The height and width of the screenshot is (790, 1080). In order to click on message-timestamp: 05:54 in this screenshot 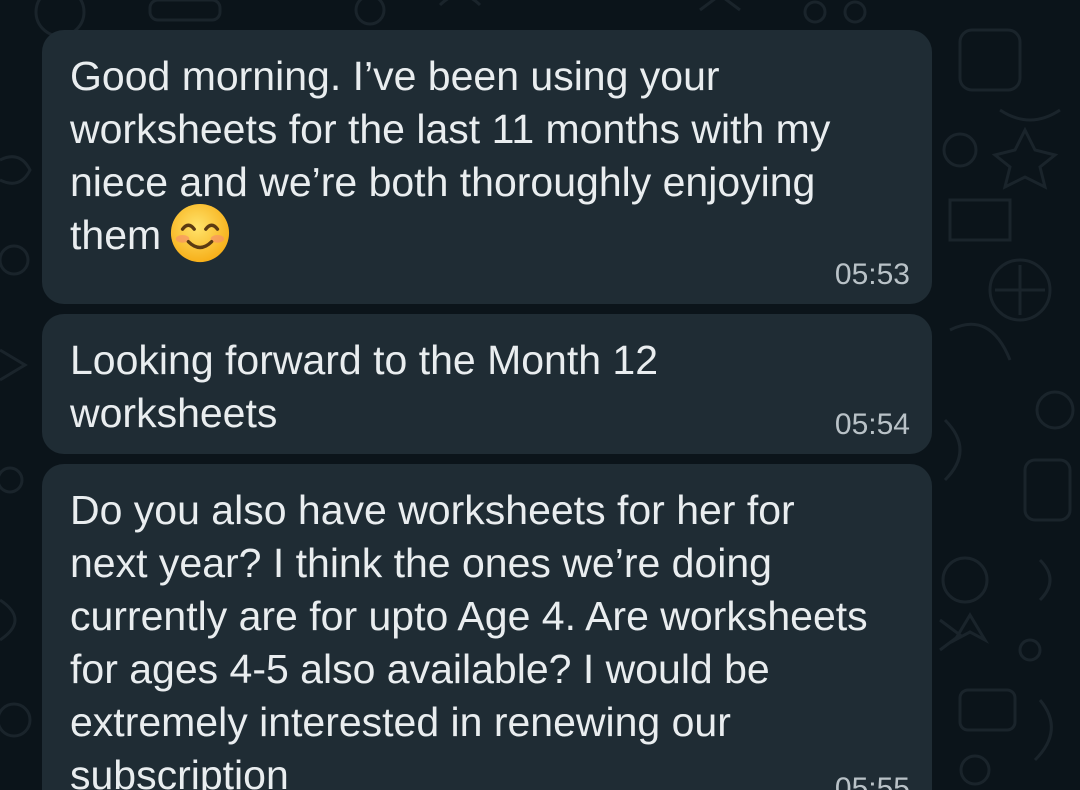, I will do `click(872, 424)`.